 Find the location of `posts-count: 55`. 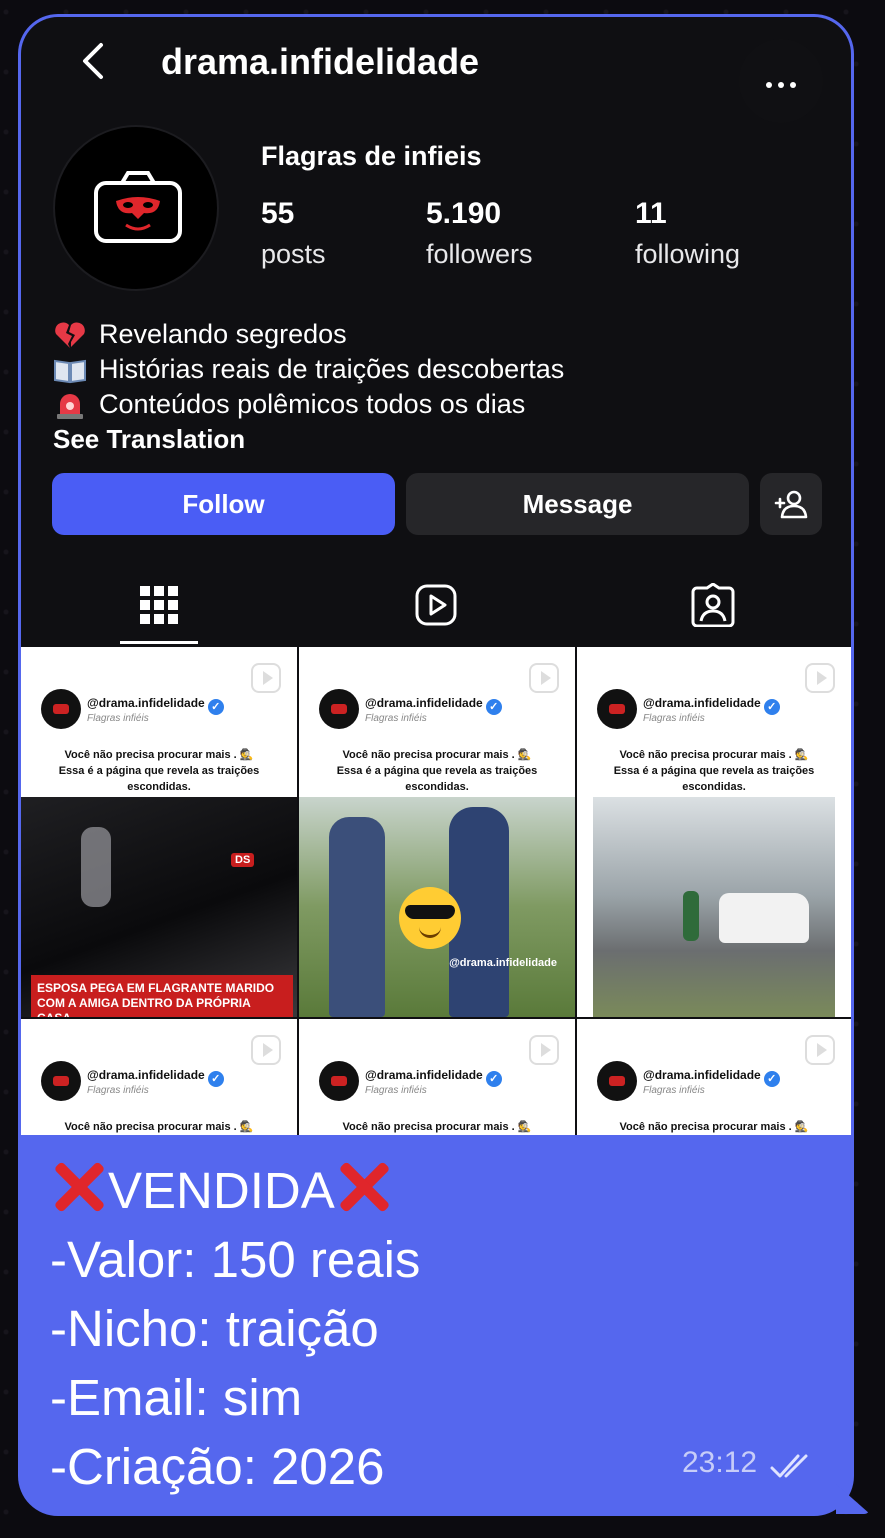

posts-count: 55 is located at coordinates (278, 213).